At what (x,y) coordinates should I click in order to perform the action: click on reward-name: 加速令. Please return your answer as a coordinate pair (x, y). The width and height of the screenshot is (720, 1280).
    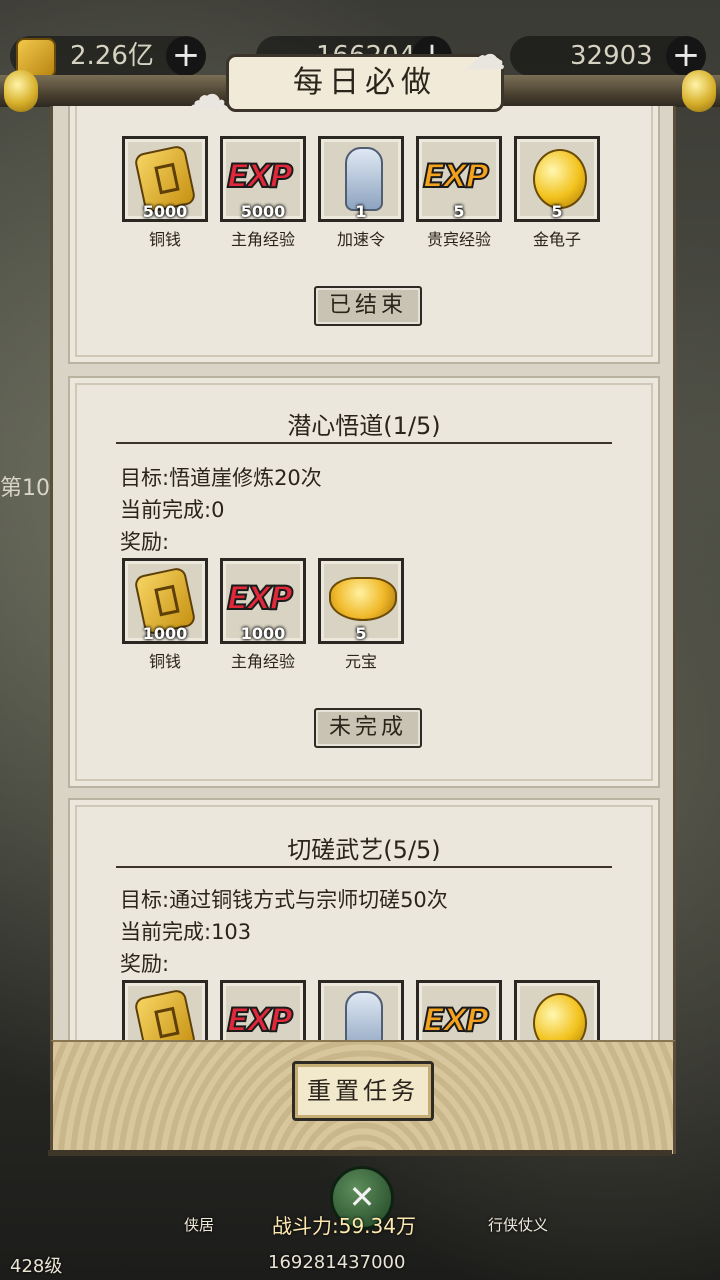
    Looking at the image, I should click on (360, 239).